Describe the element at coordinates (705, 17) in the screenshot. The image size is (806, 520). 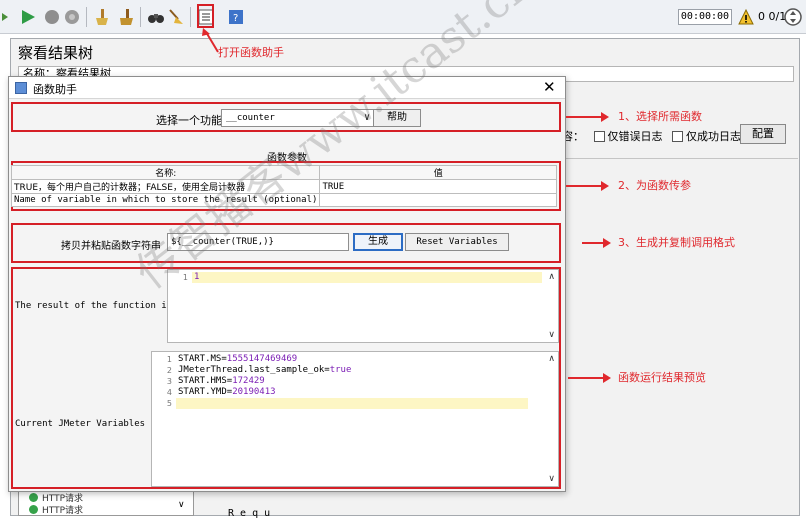
I see `elapsed-timer: 00:00:00` at that location.